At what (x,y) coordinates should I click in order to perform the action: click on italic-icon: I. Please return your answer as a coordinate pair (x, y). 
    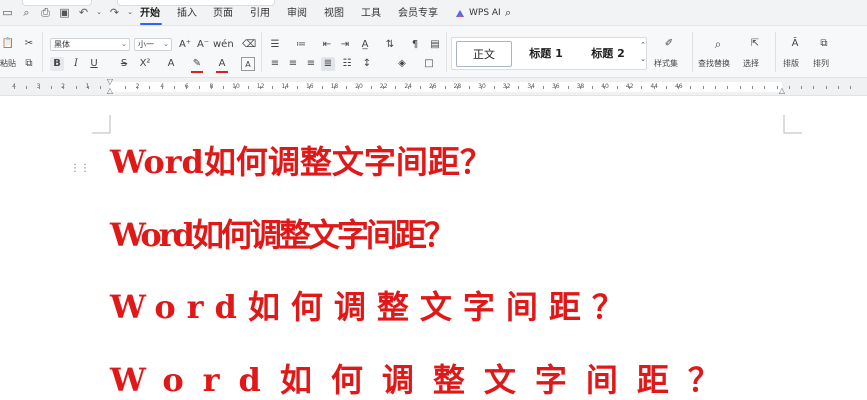
    Looking at the image, I should click on (76, 64).